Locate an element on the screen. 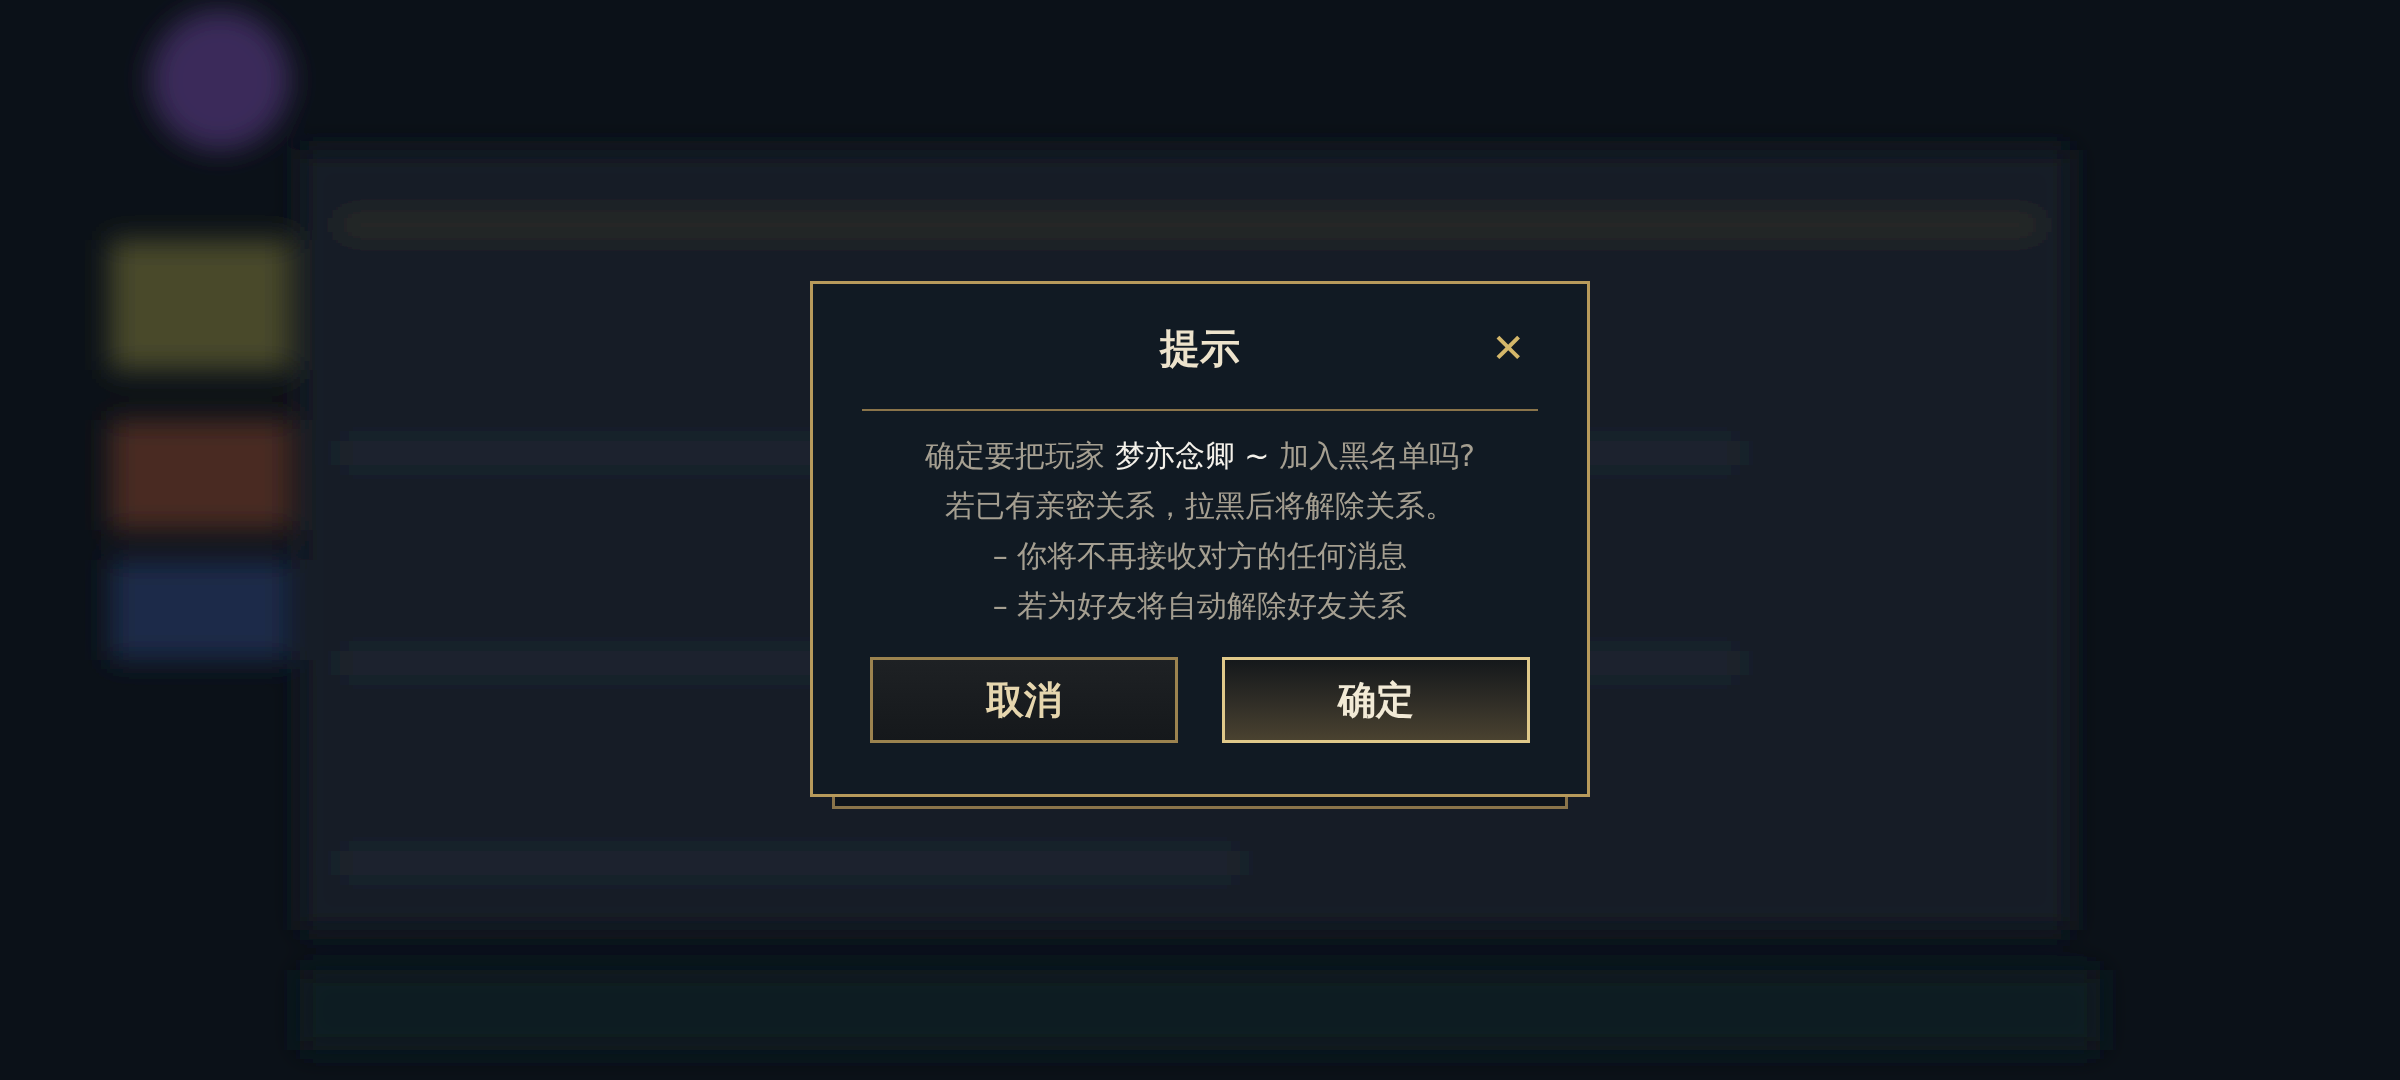  dialog-title: 提示 is located at coordinates (1200, 348).